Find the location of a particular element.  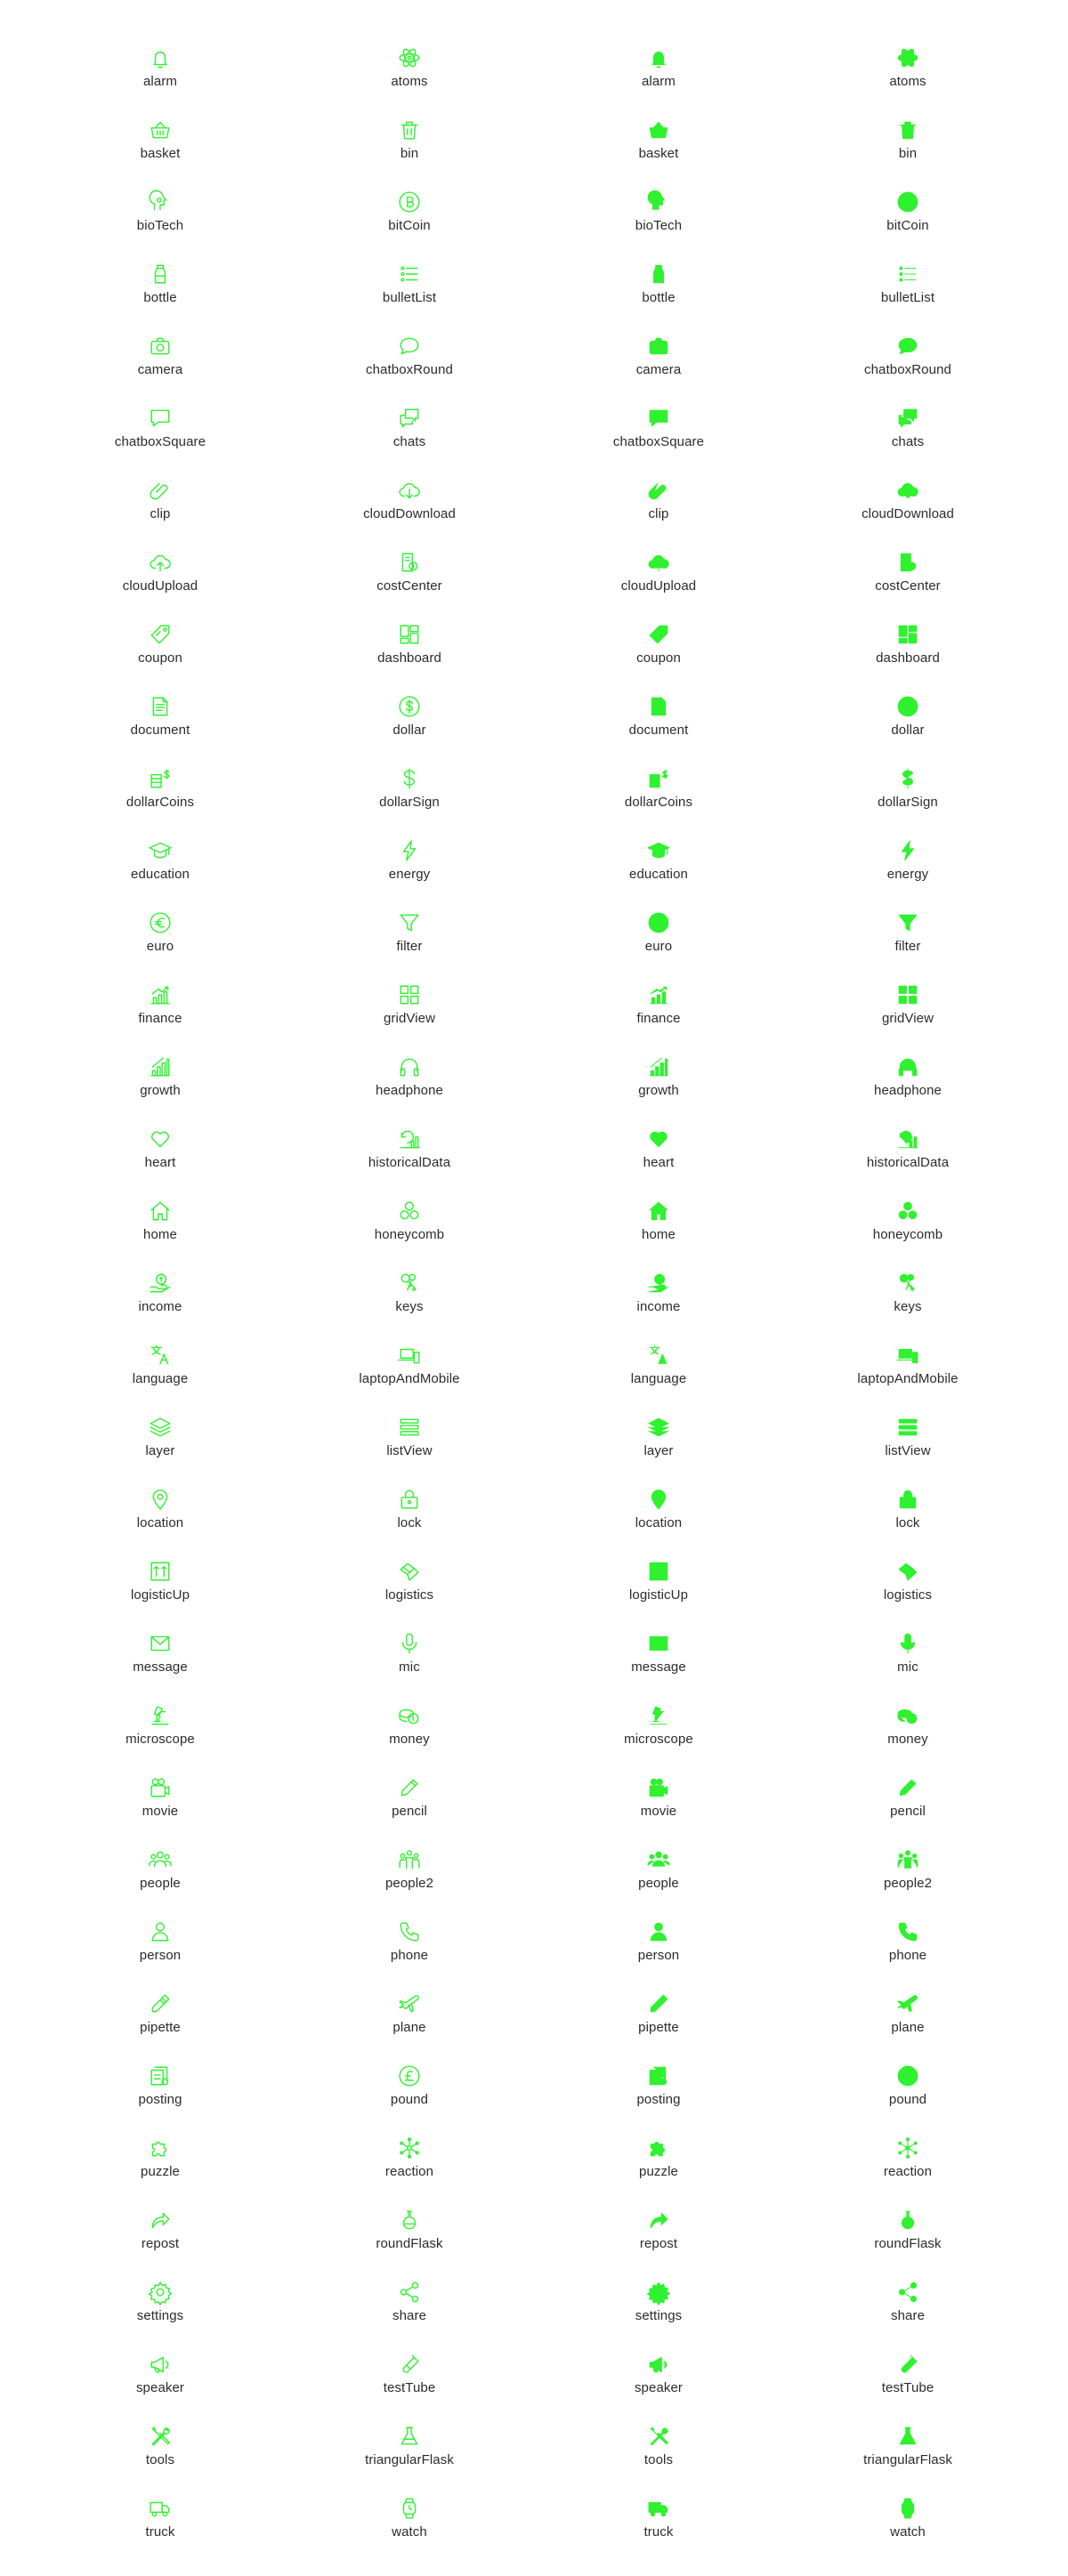

chats-icon is located at coordinates (410, 418).